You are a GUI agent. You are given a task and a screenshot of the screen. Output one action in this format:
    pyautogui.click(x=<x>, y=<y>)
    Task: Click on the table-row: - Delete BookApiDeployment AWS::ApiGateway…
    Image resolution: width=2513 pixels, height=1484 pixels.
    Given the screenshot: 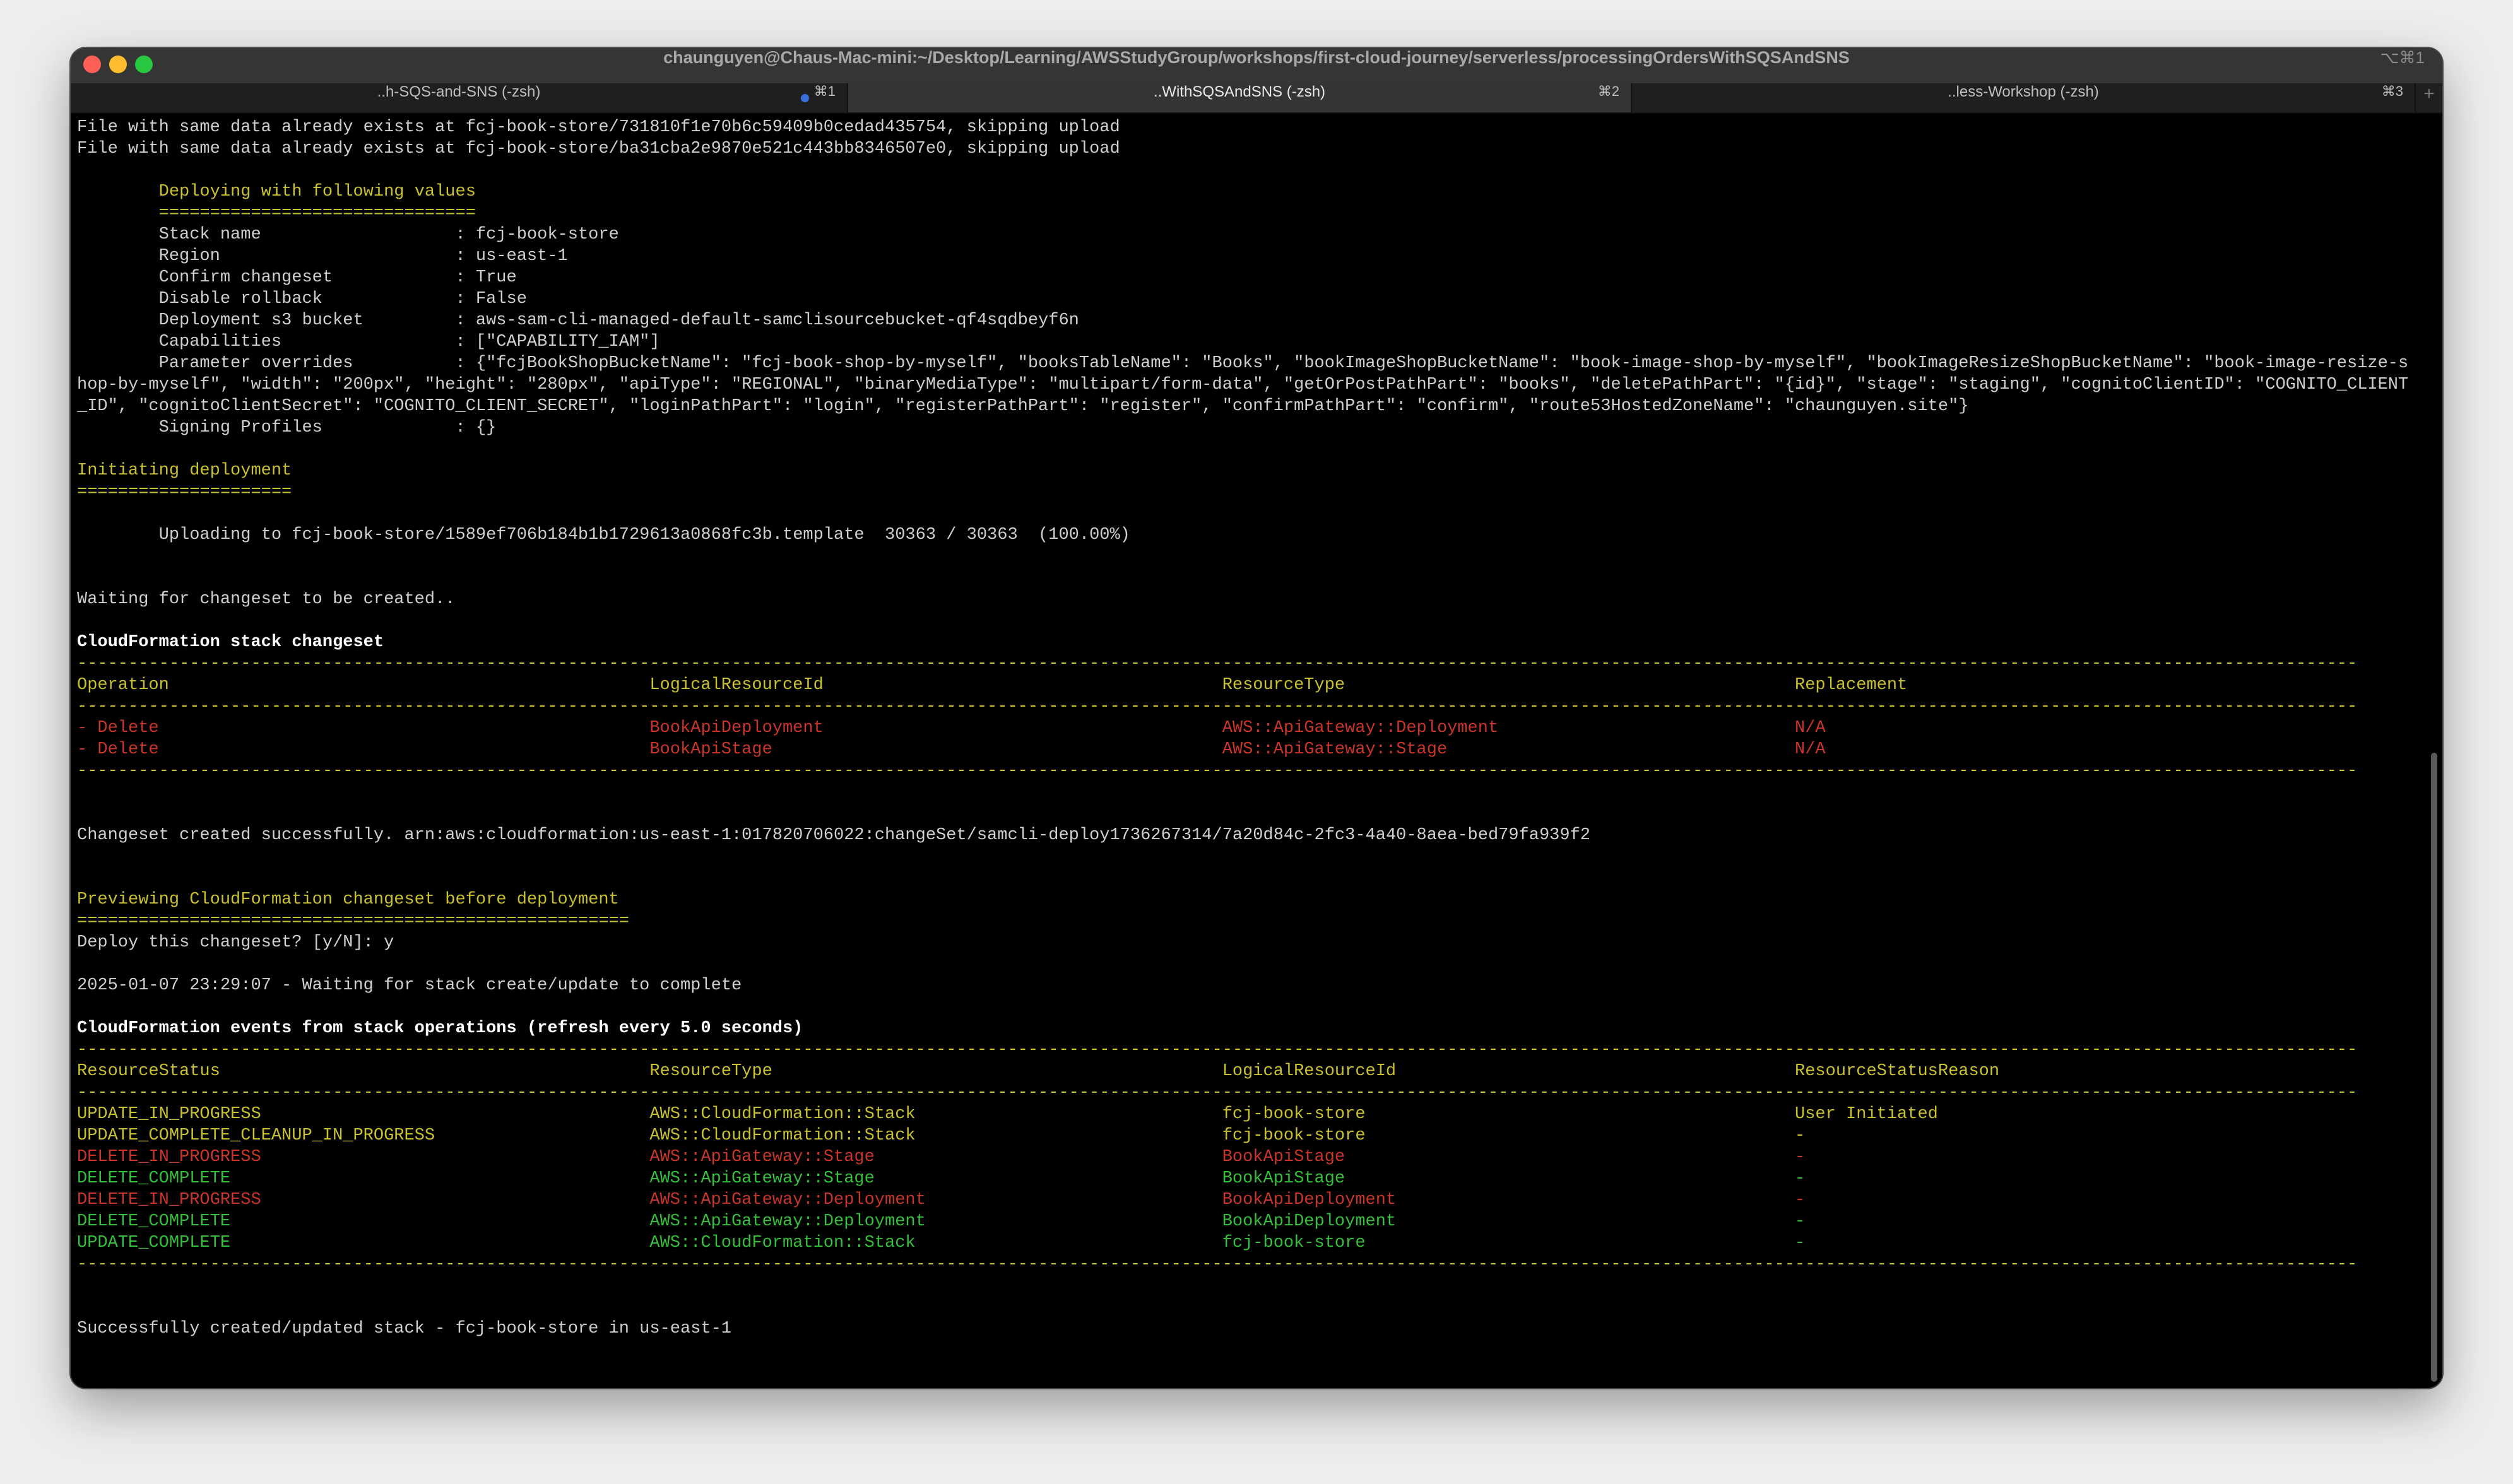 What is the action you would take?
    pyautogui.click(x=1246, y=728)
    